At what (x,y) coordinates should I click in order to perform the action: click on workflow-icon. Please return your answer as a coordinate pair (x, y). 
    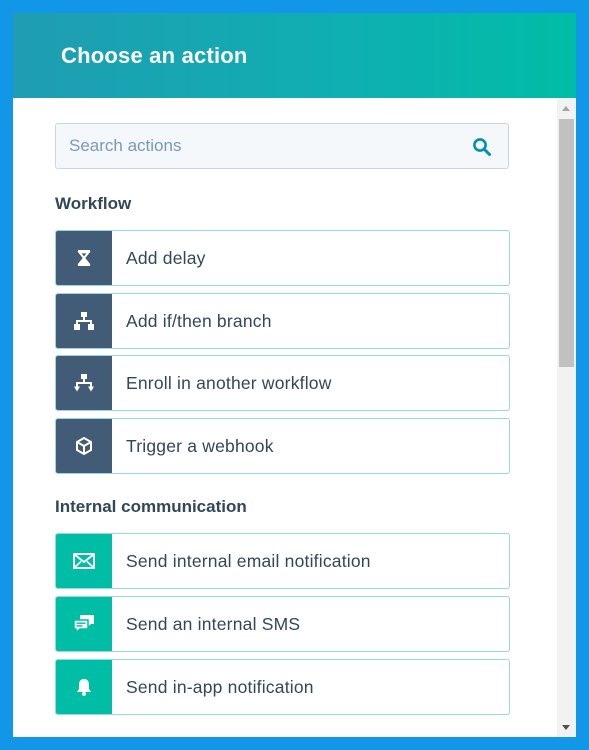
    Looking at the image, I should click on (84, 383).